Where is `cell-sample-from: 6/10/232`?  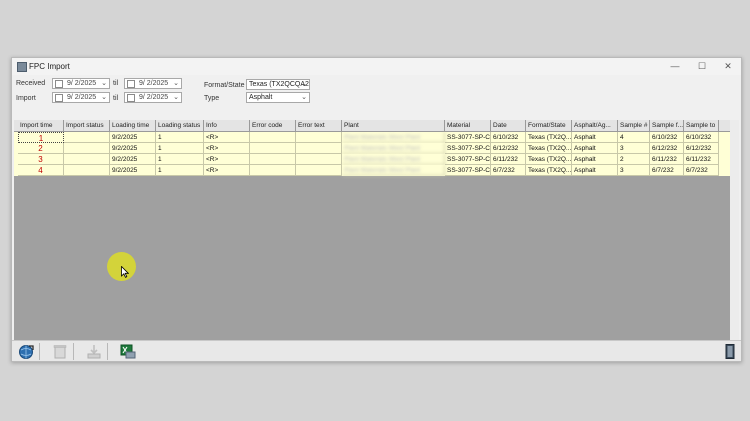 cell-sample-from: 6/10/232 is located at coordinates (667, 137).